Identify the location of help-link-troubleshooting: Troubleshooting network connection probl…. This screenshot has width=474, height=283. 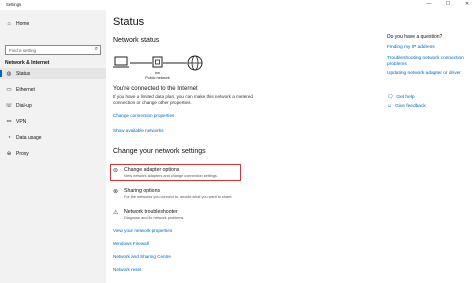
(427, 61).